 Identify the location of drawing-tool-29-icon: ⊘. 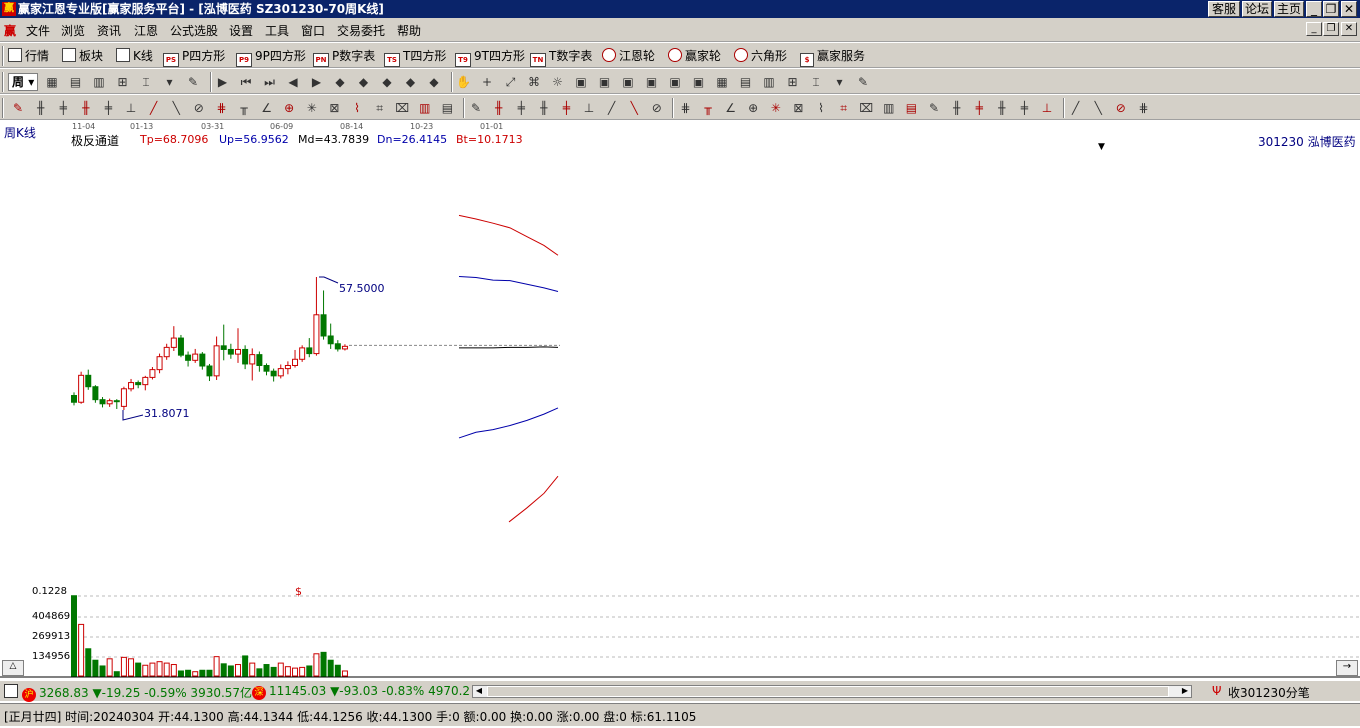
(657, 108).